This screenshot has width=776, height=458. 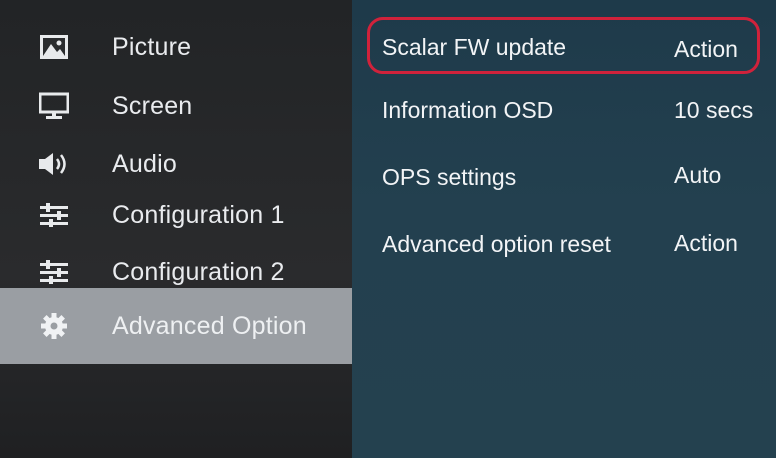 I want to click on option-label: OPS settings, so click(x=449, y=177).